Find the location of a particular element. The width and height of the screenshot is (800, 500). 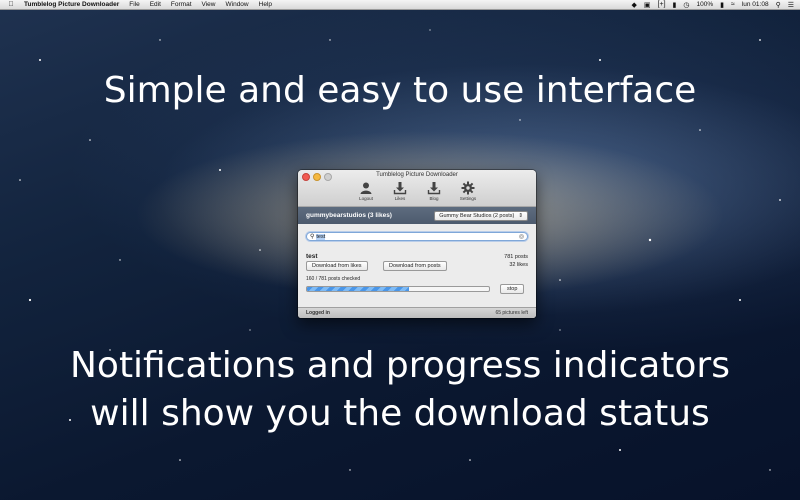

tag-name: test is located at coordinates (312, 256).